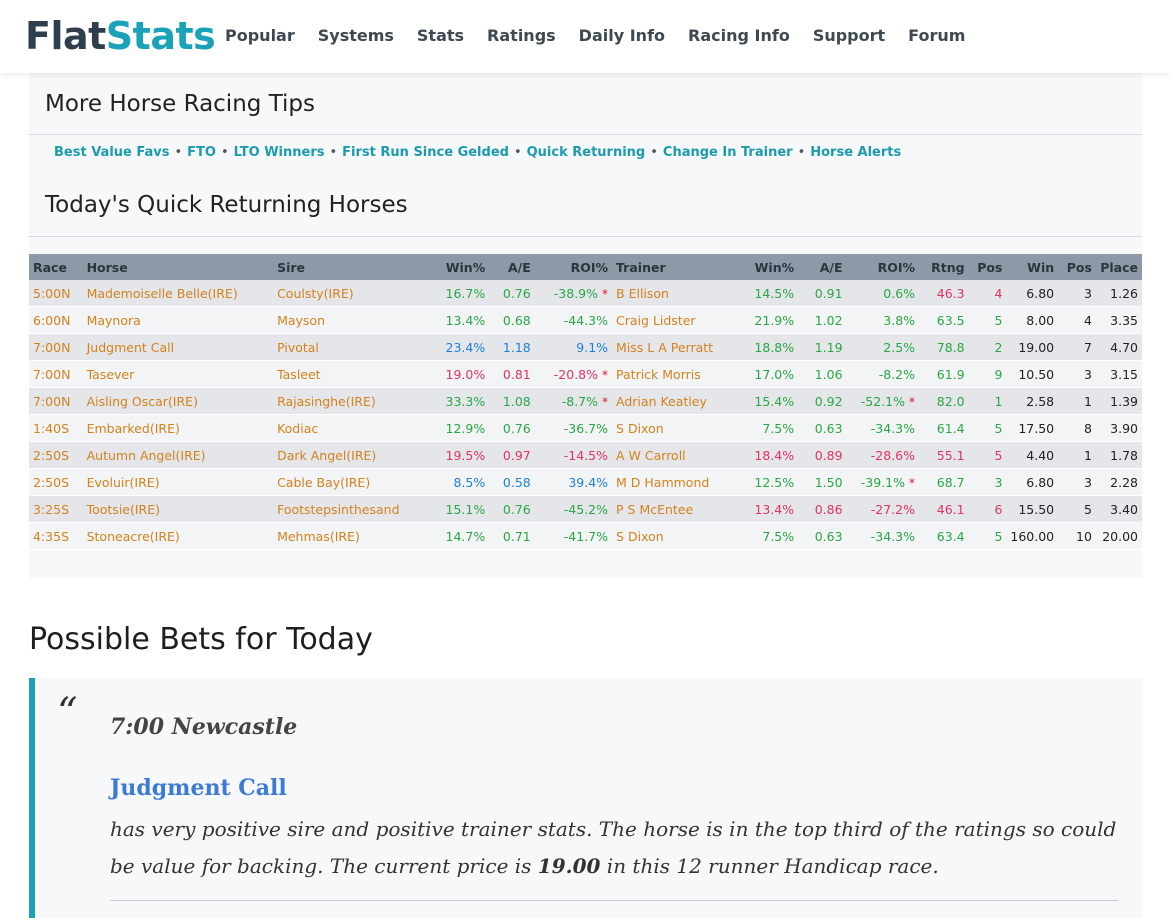 The image size is (1172, 918). Describe the element at coordinates (342, 267) in the screenshot. I see `col-sire: Sire` at that location.